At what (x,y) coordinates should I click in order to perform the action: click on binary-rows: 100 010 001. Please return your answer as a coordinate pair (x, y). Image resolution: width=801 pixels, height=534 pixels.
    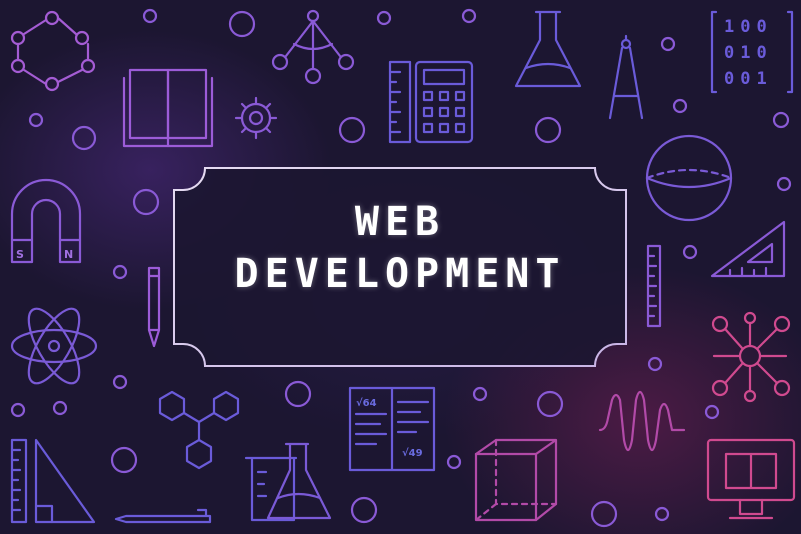
    Looking at the image, I should click on (748, 53).